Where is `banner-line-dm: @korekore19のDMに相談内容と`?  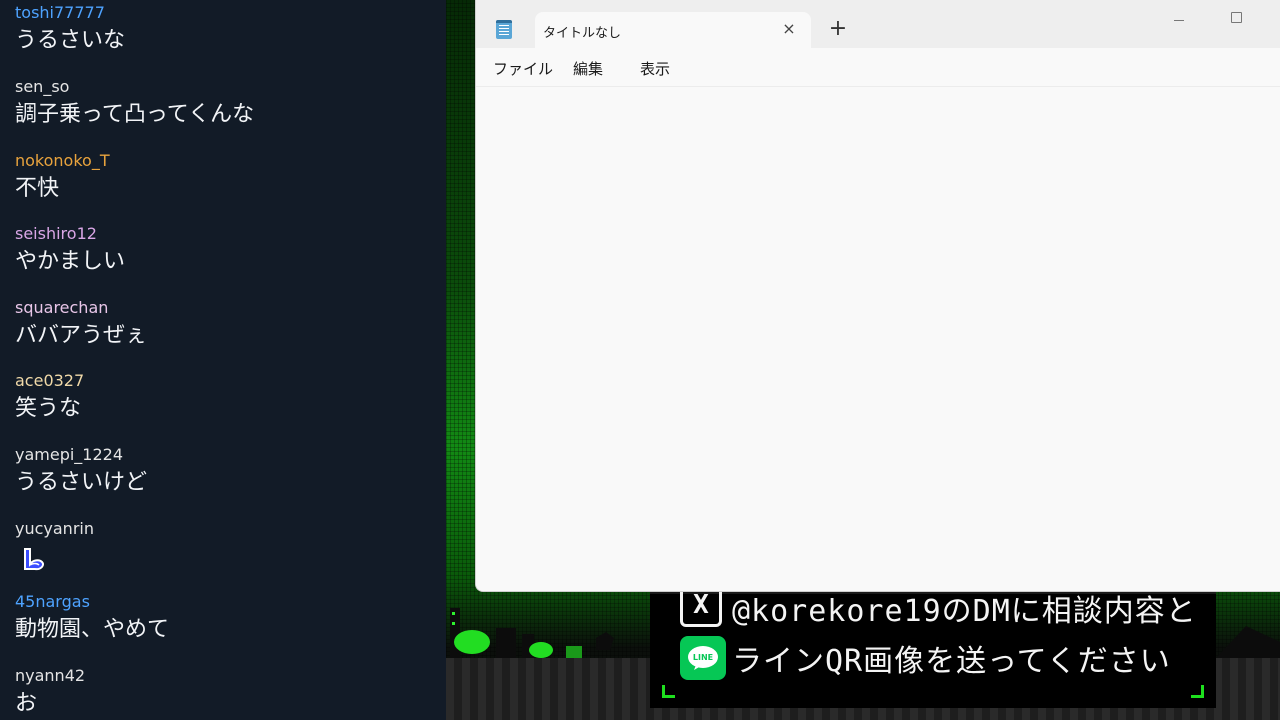 banner-line-dm: @korekore19のDMに相談内容と is located at coordinates (964, 611).